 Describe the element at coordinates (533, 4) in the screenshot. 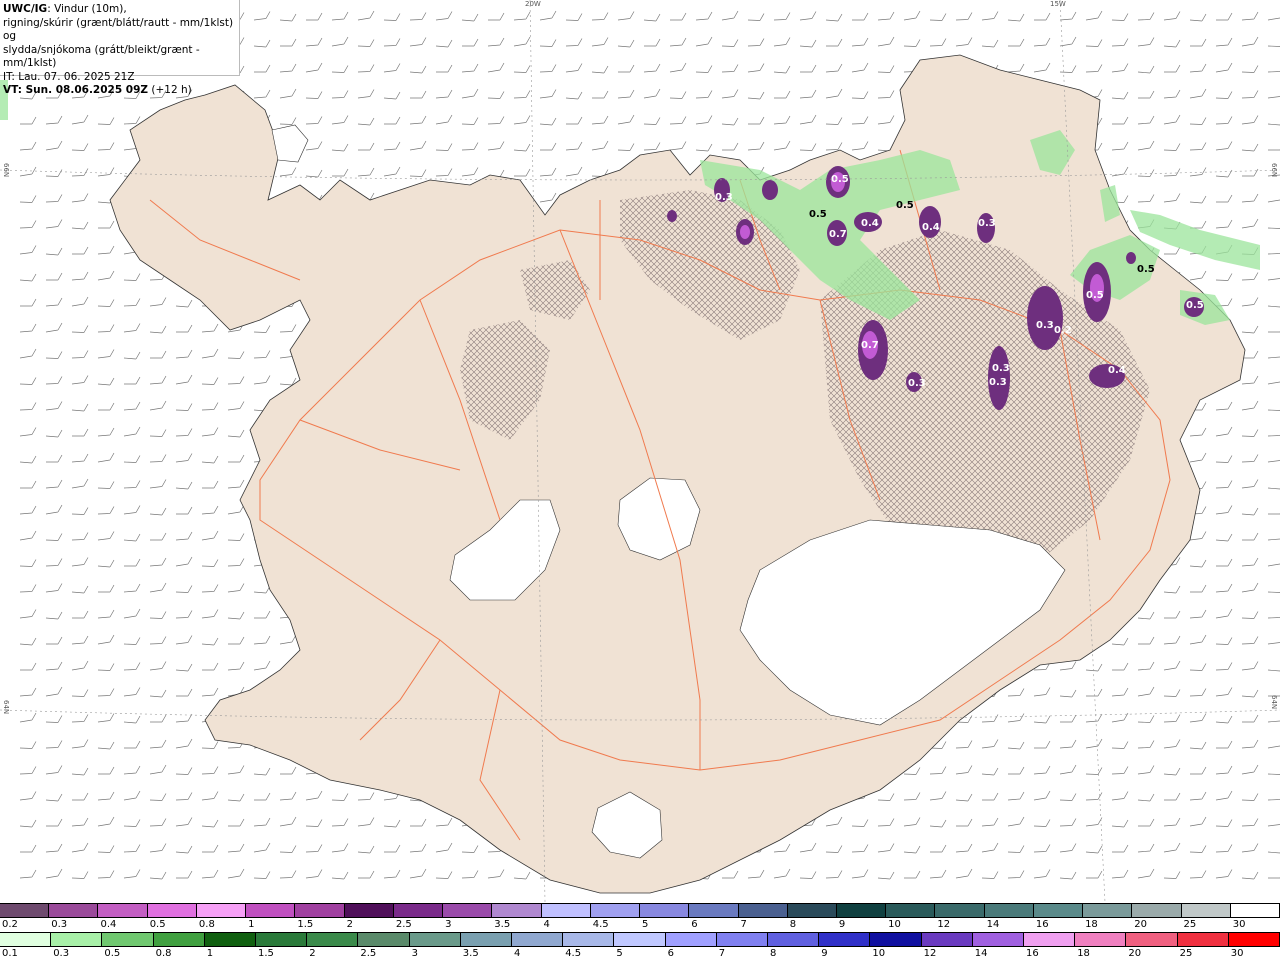

I see `top-label-20w: 20W` at that location.